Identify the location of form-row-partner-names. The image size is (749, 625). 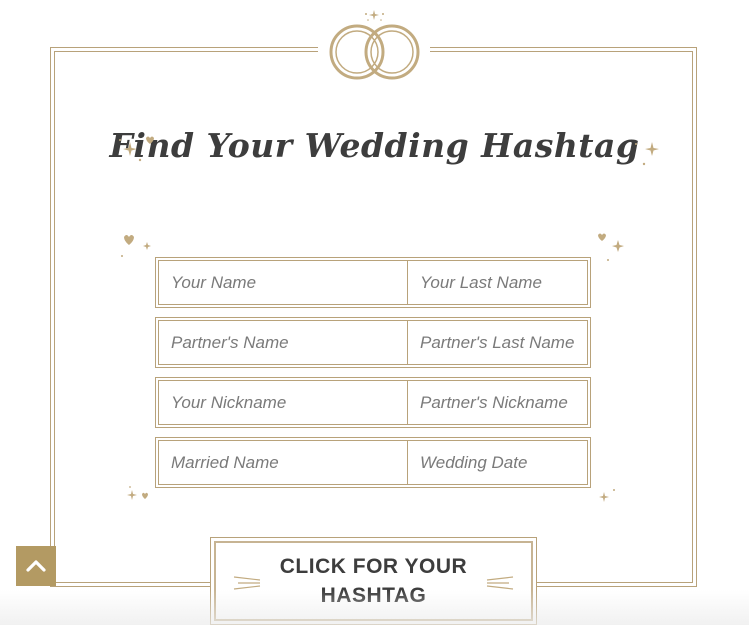
(405, 342).